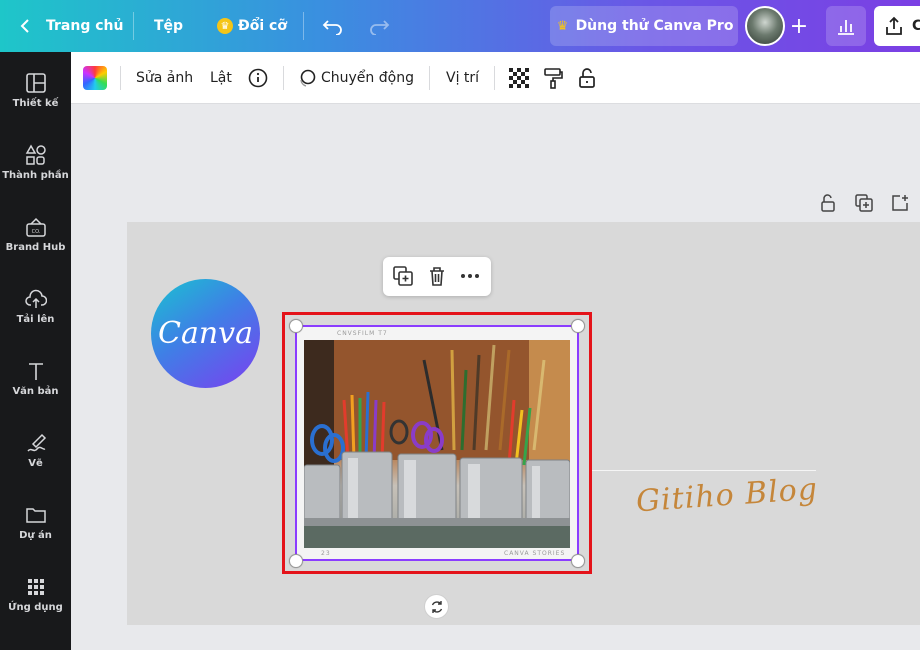 The image size is (920, 650). Describe the element at coordinates (35, 175) in the screenshot. I see `sidebar-item-label: Thành phần` at that location.